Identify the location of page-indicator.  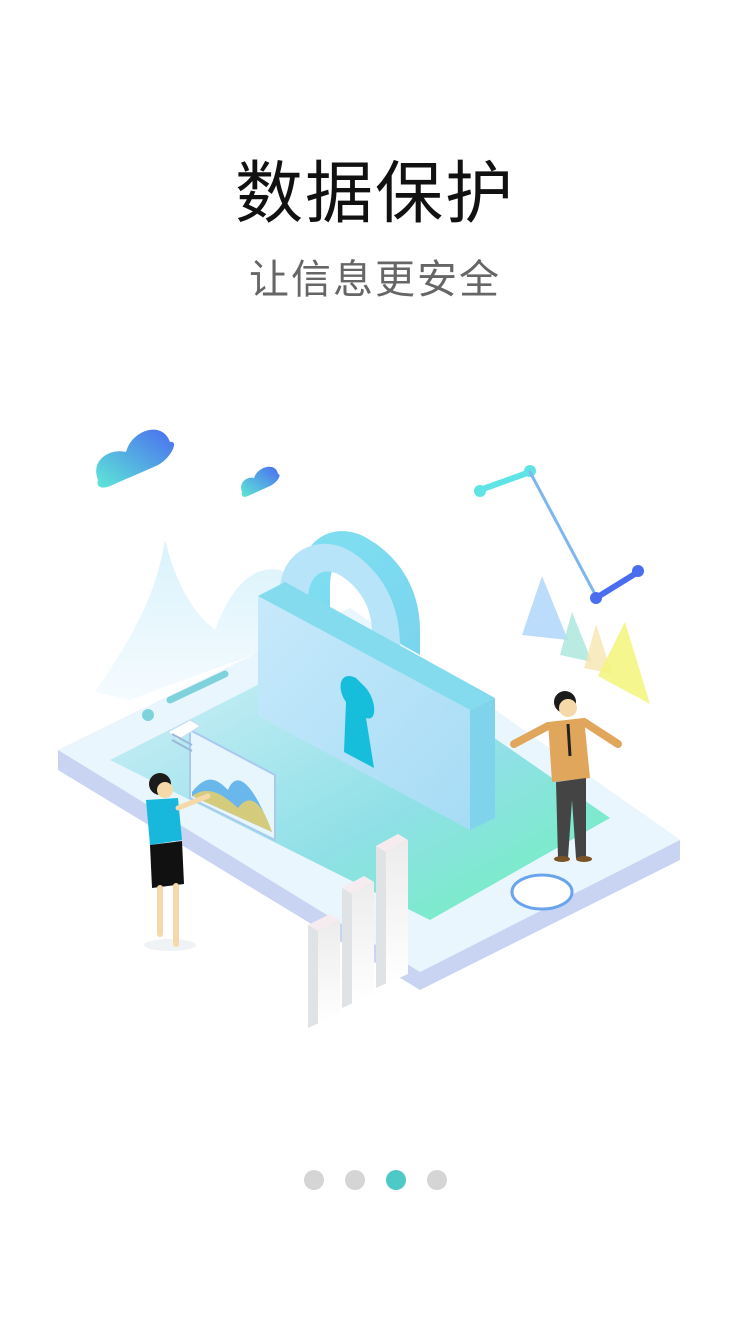
(375, 1180).